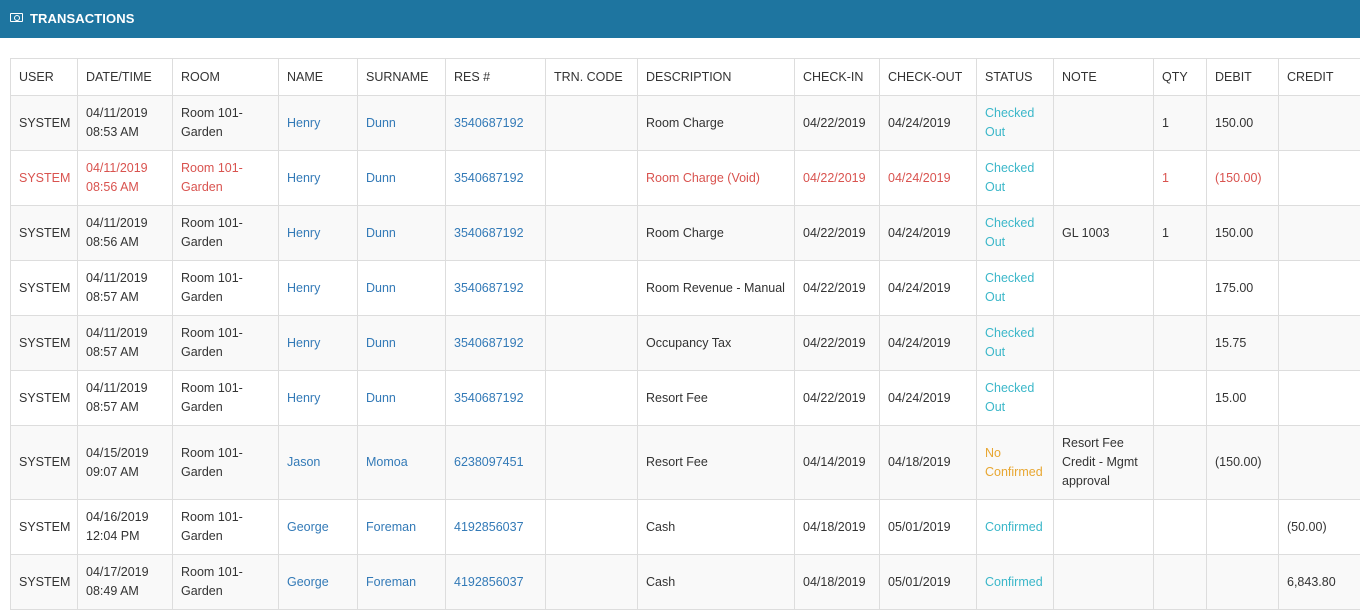 This screenshot has height=610, width=1360. I want to click on cell-debit, so click(1243, 582).